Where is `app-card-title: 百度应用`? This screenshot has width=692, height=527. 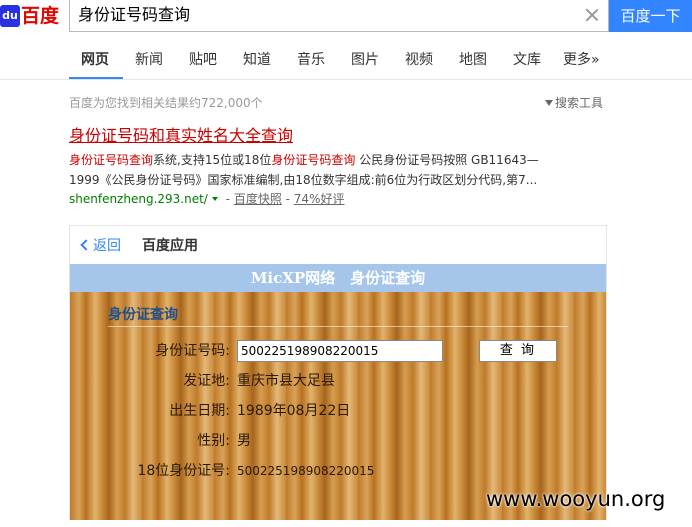 app-card-title: 百度应用 is located at coordinates (170, 246).